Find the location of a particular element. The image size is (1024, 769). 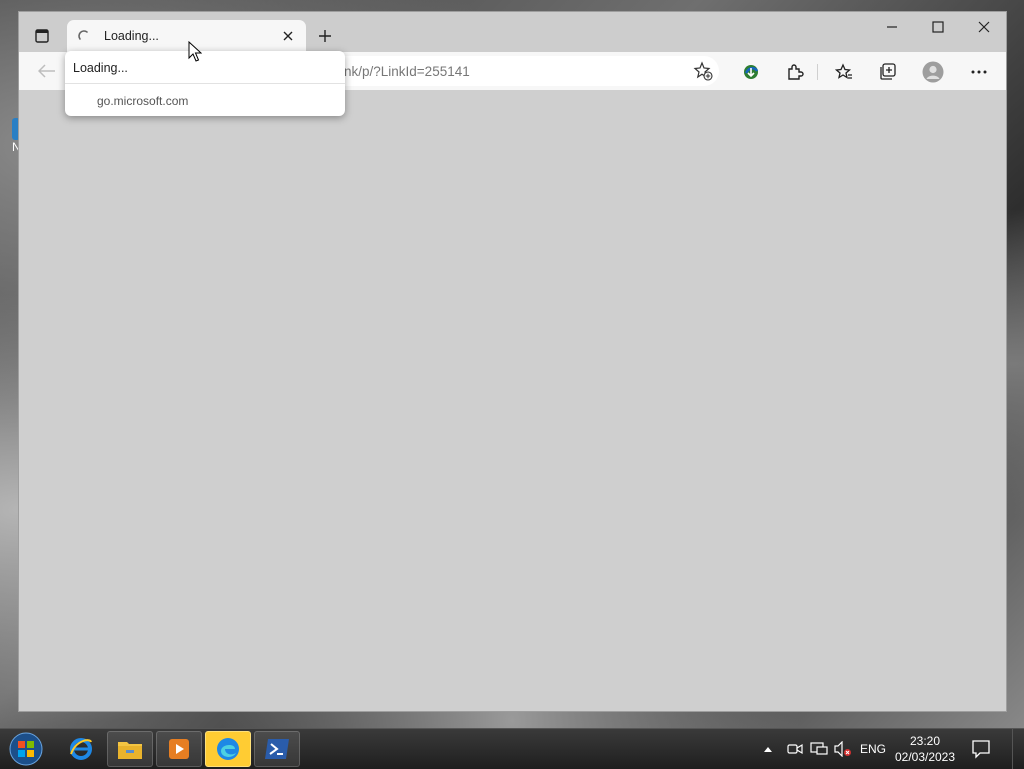

plus-icon is located at coordinates (325, 36).